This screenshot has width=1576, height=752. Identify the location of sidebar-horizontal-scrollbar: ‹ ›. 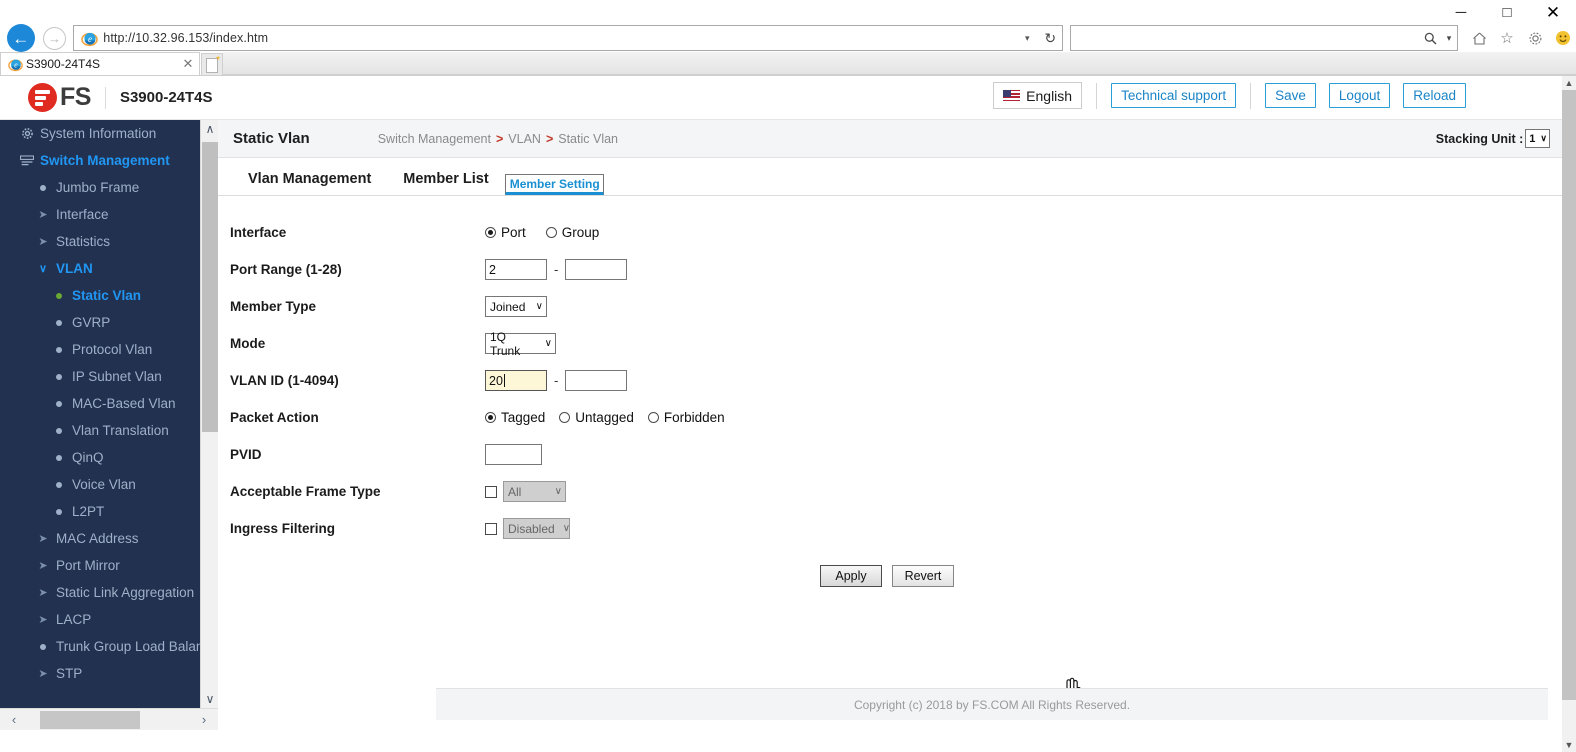
(109, 719).